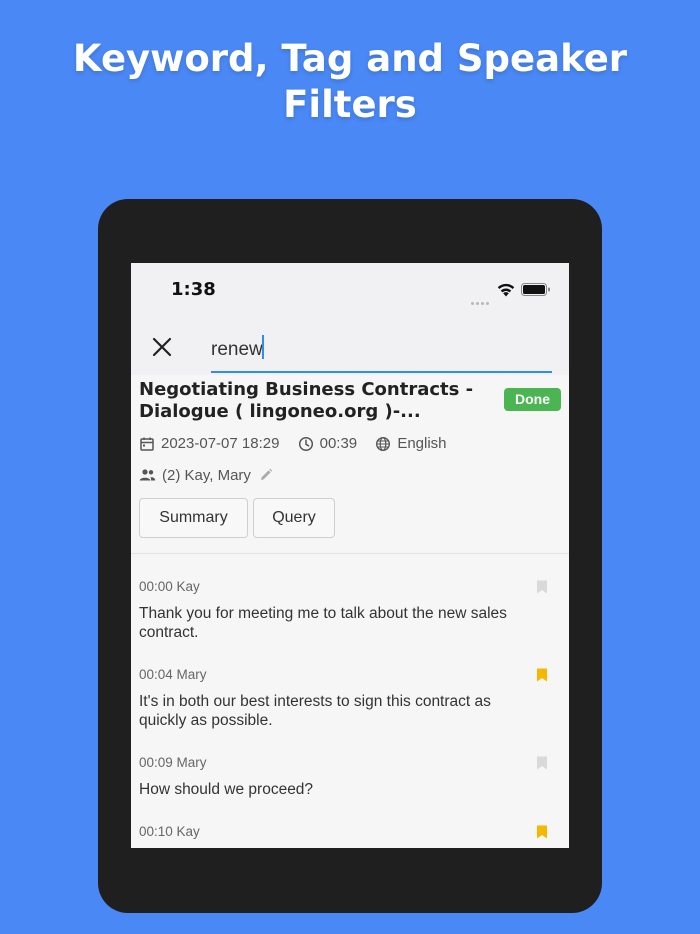 The width and height of the screenshot is (700, 934). Describe the element at coordinates (193, 518) in the screenshot. I see `summary-button: Summary` at that location.